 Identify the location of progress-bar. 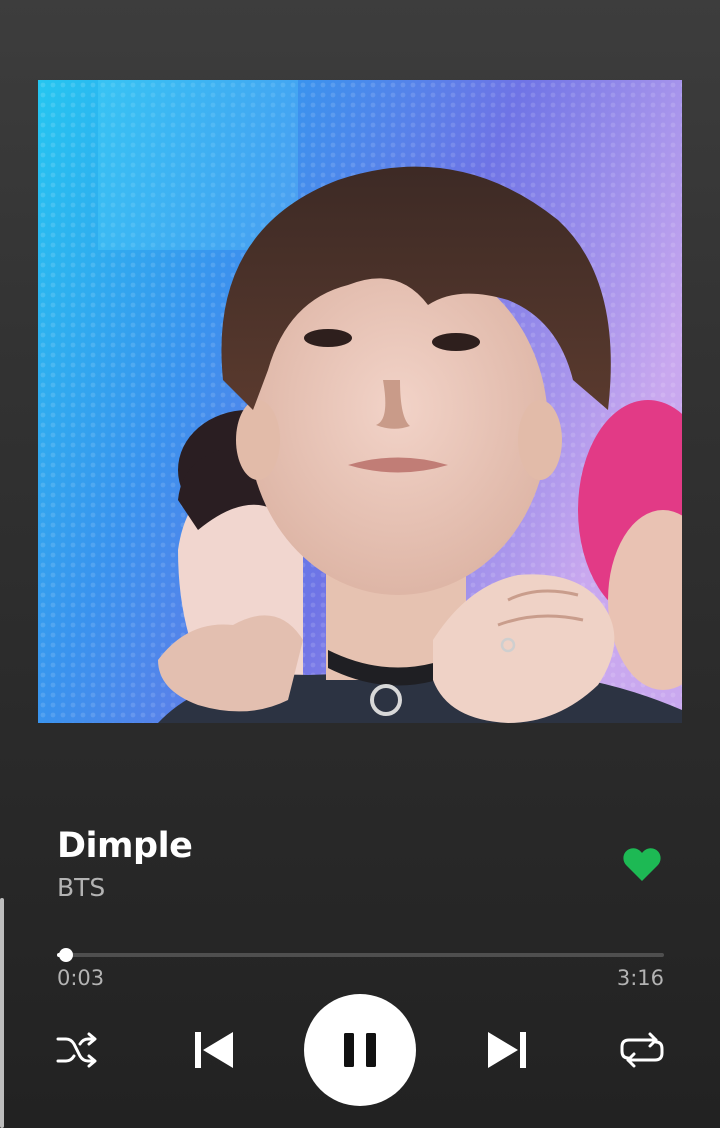
(360, 955).